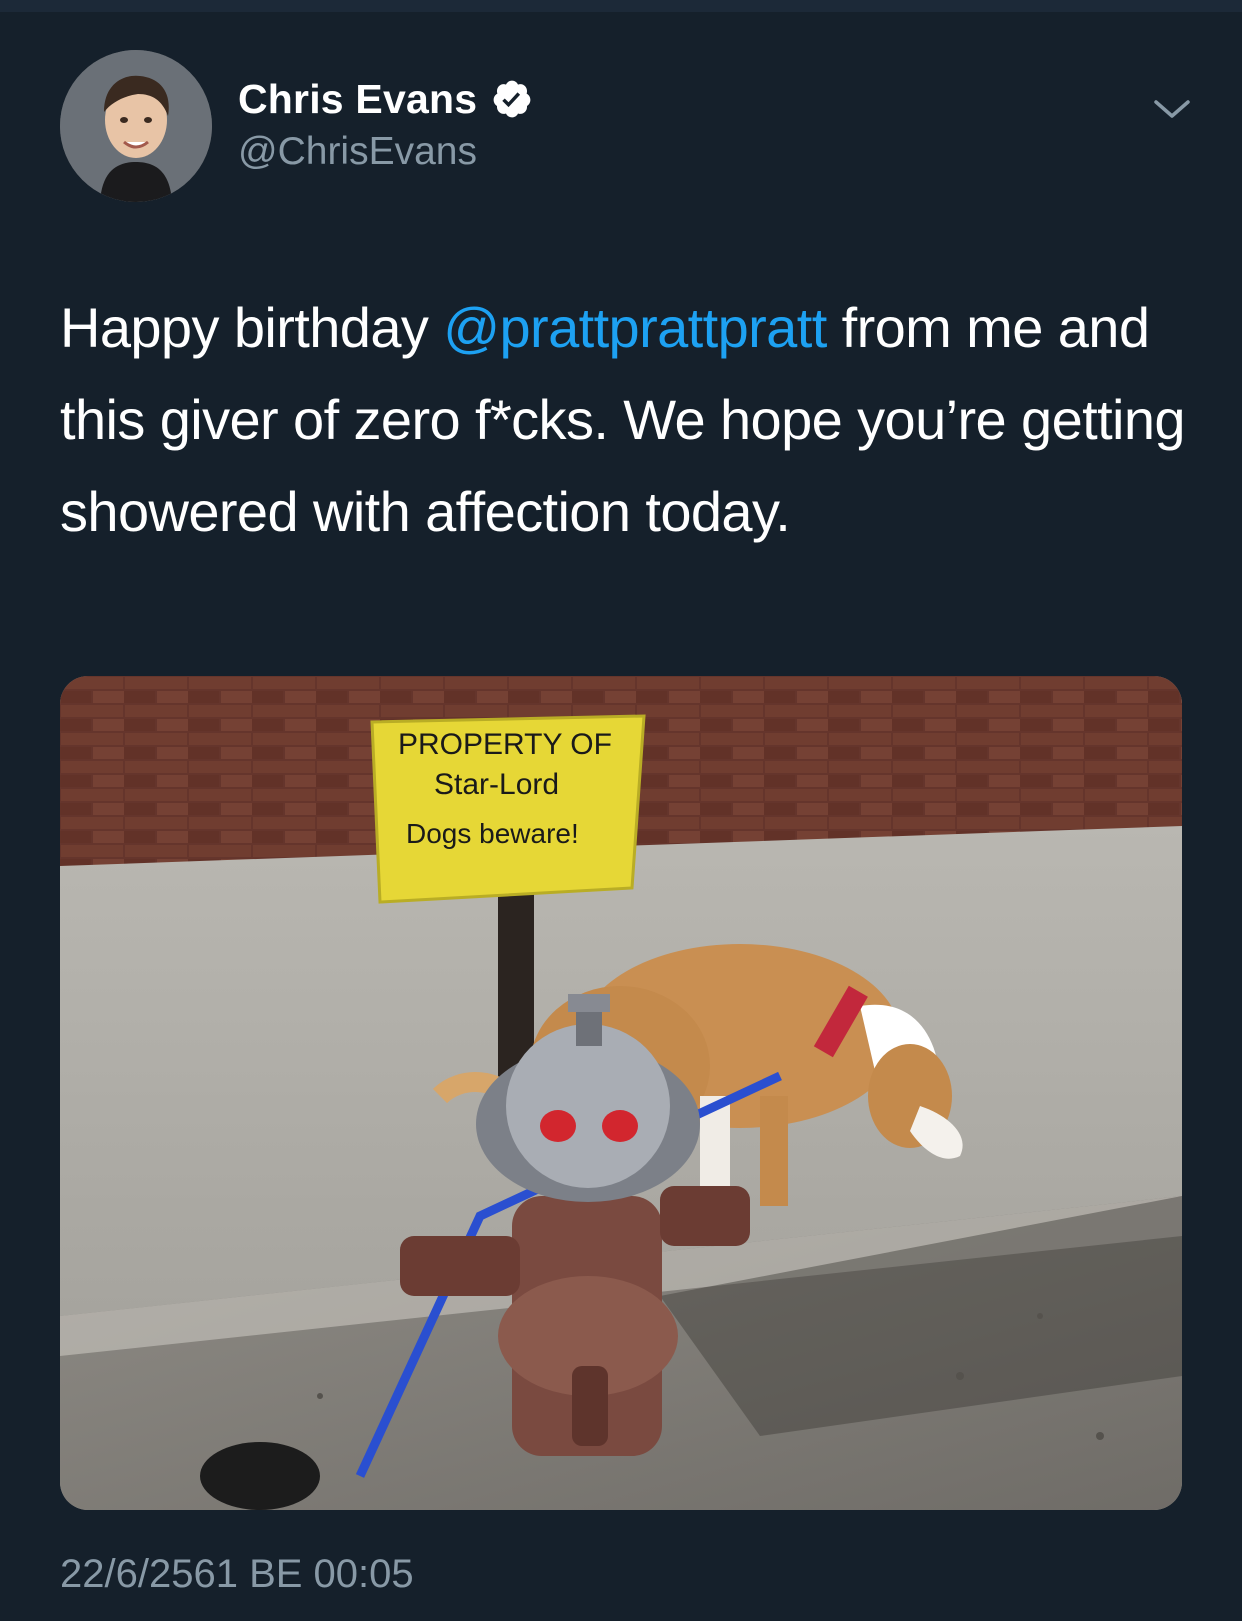  I want to click on tweet-timestamp: 22/6/2561 BE 00:05, so click(237, 1574).